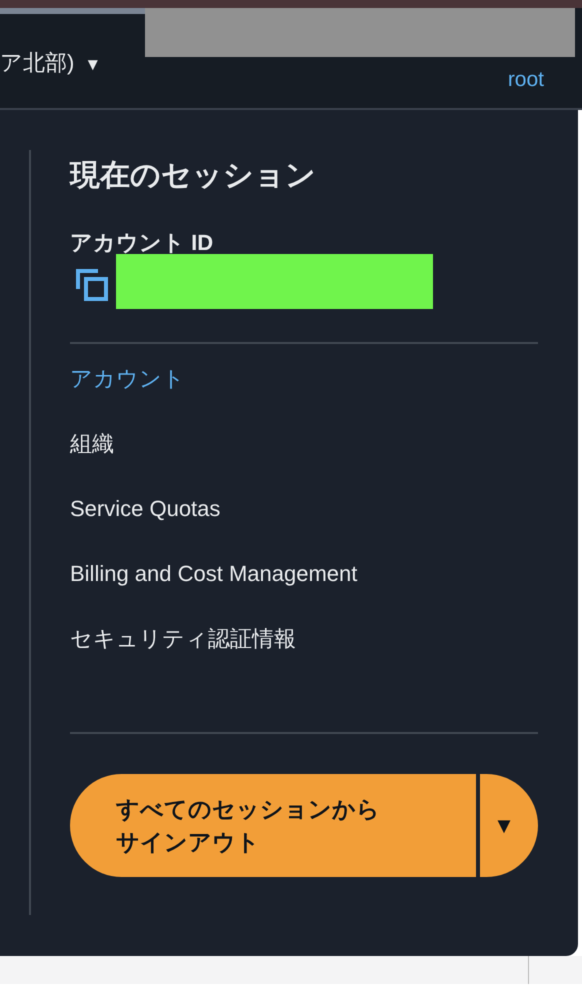 The width and height of the screenshot is (582, 986). What do you see at coordinates (37, 62) in the screenshot?
I see `region-label: ア北部)` at bounding box center [37, 62].